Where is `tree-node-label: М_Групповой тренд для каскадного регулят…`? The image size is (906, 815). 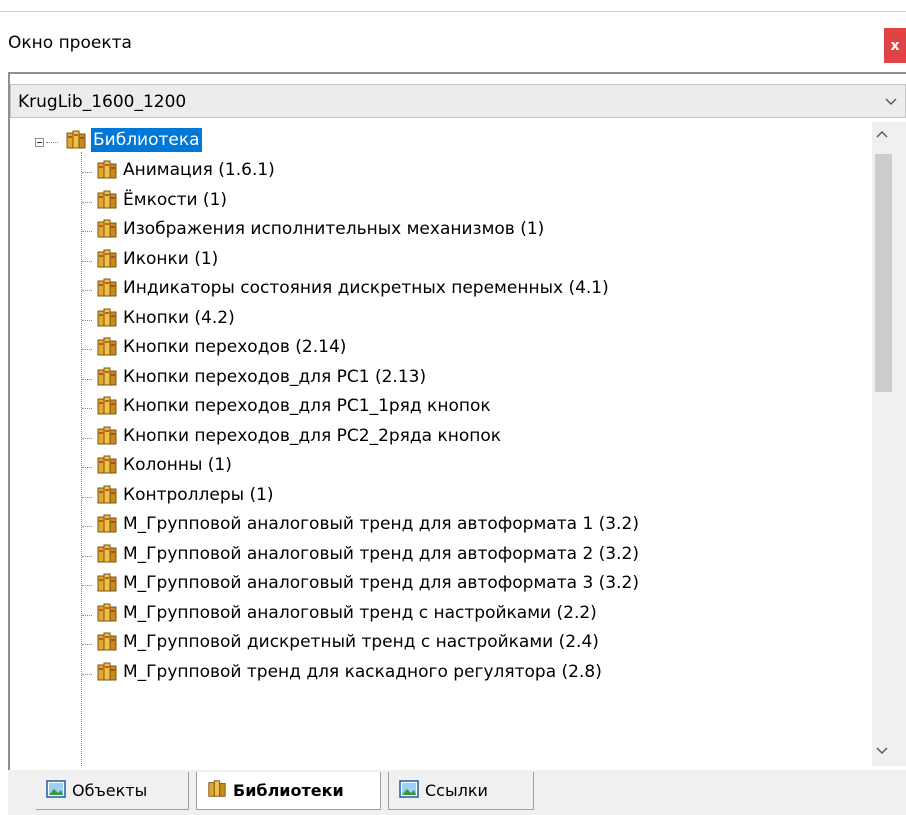 tree-node-label: М_Групповой тренд для каскадного регулят… is located at coordinates (362, 671).